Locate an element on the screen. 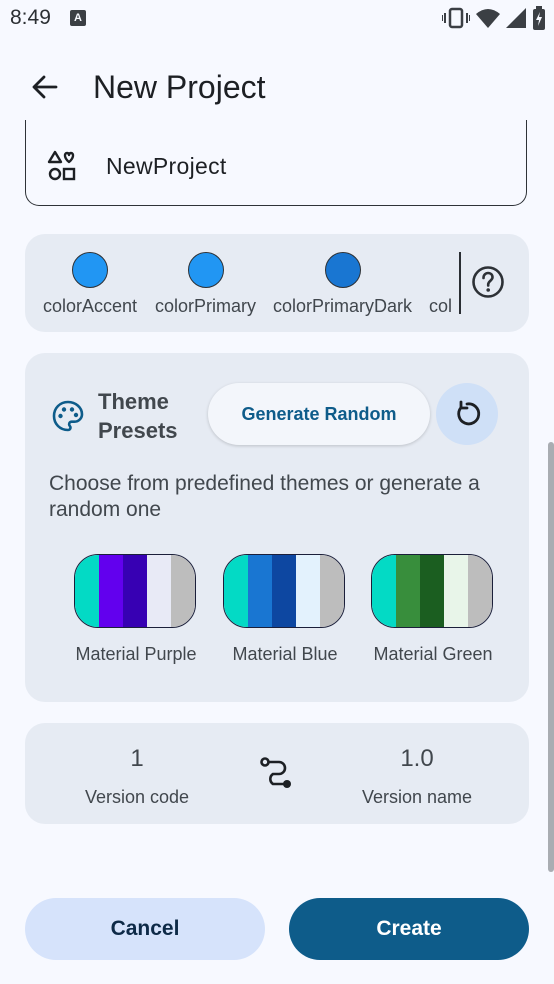 This screenshot has width=554, height=984. create-button: Create is located at coordinates (409, 929).